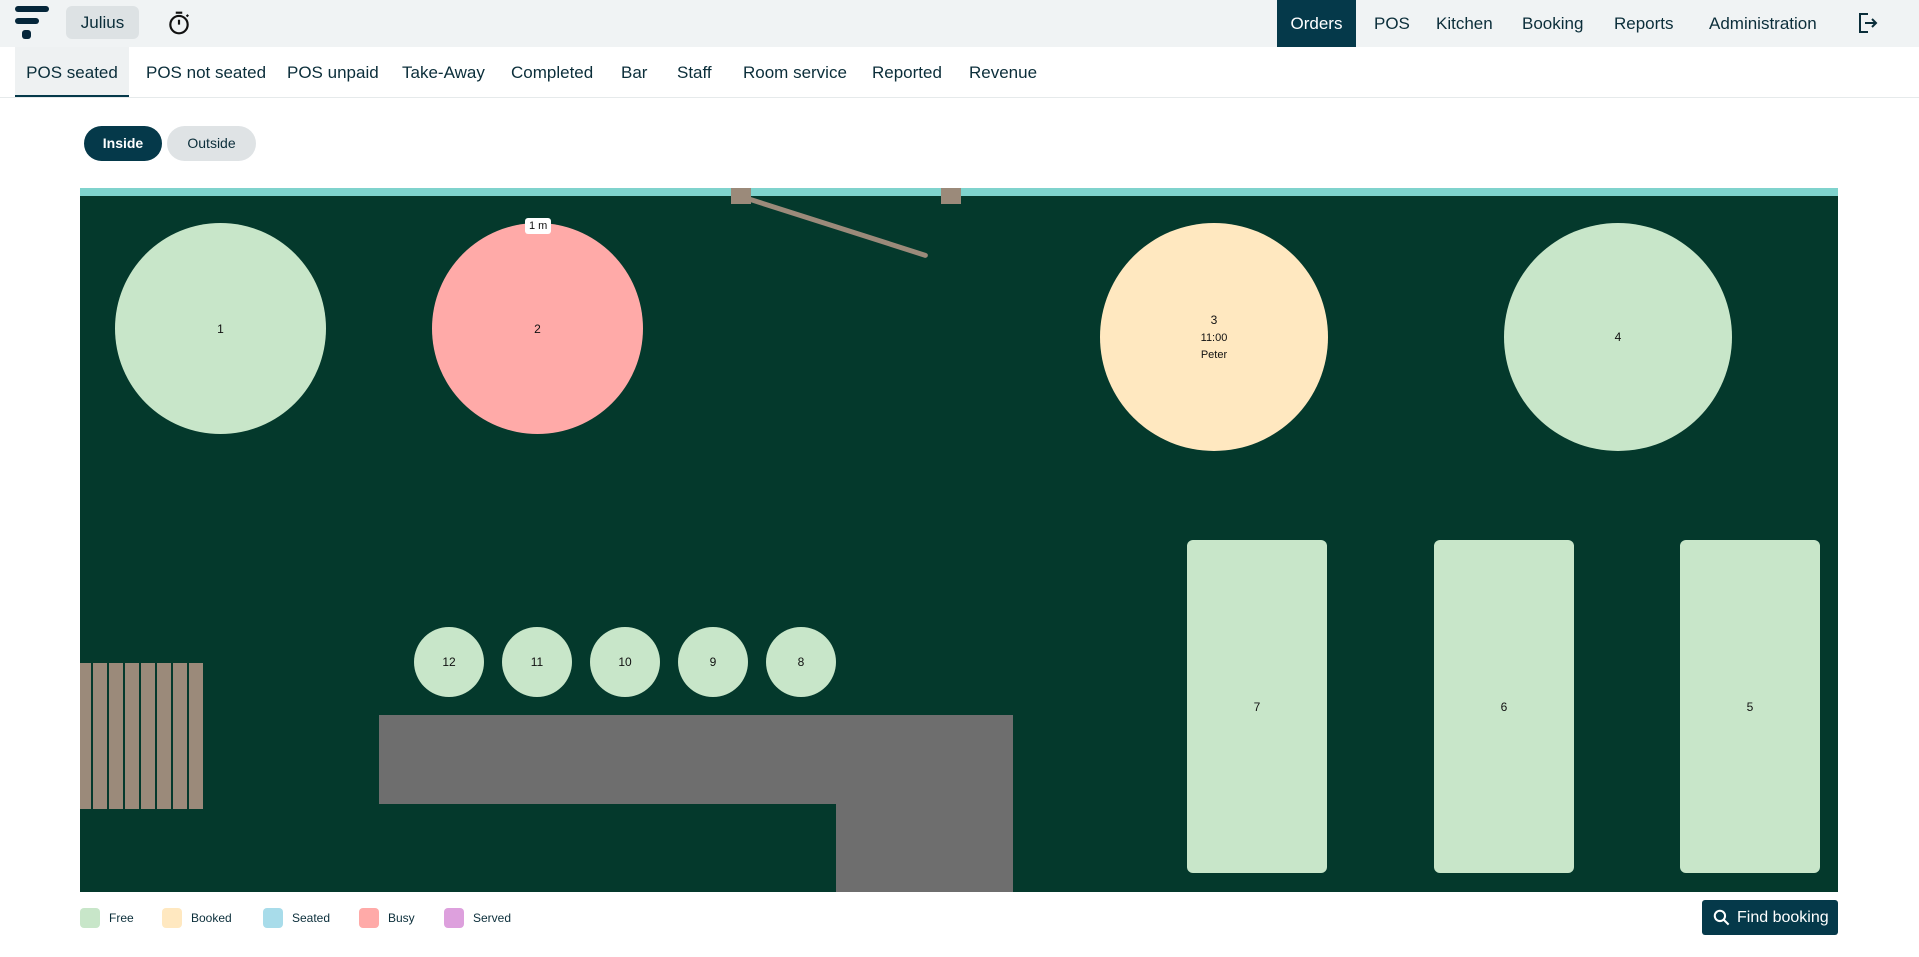 The image size is (1919, 957). Describe the element at coordinates (1721, 917) in the screenshot. I see `search-icon` at that location.